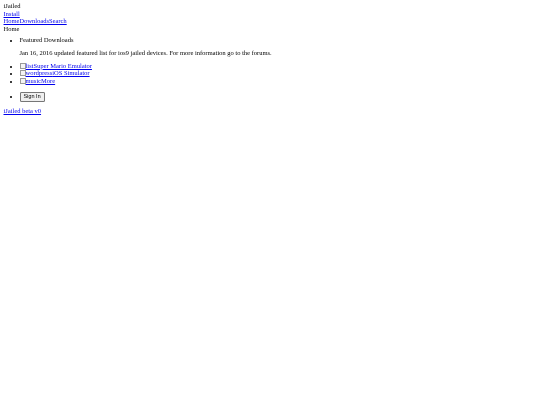 This screenshot has height=405, width=540. Describe the element at coordinates (272, 22) in the screenshot. I see `main-nav: HomeDownloadsSearch` at that location.